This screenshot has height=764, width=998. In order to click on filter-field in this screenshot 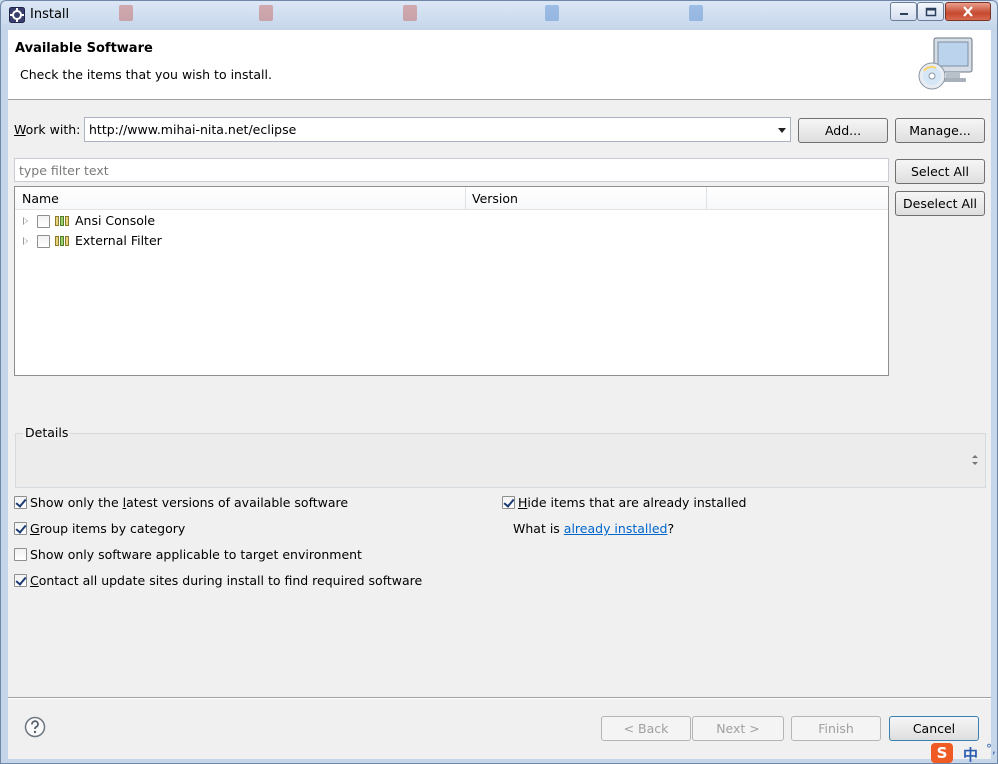, I will do `click(451, 170)`.